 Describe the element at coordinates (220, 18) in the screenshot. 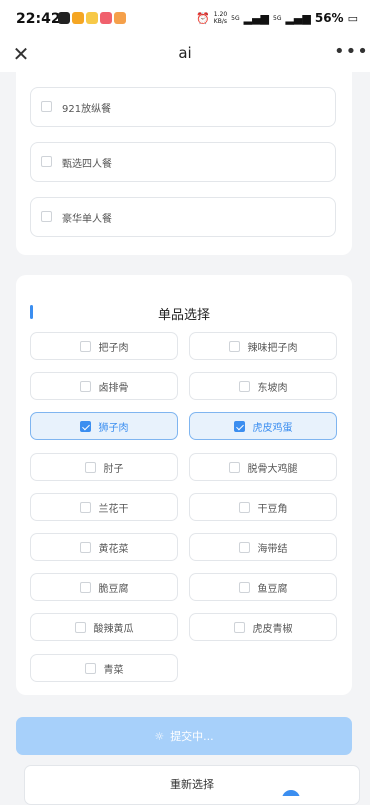

I see `network-speed: 1.20 KB/s` at that location.